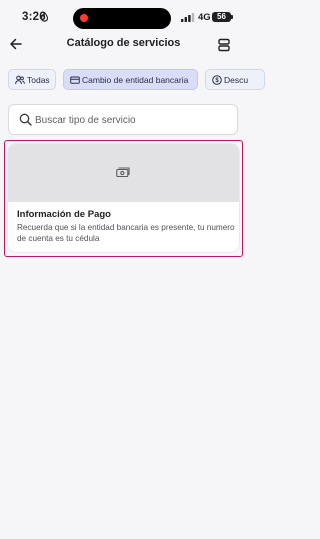 This screenshot has height=539, width=320. Describe the element at coordinates (44, 17) in the screenshot. I see `flame-icon` at that location.